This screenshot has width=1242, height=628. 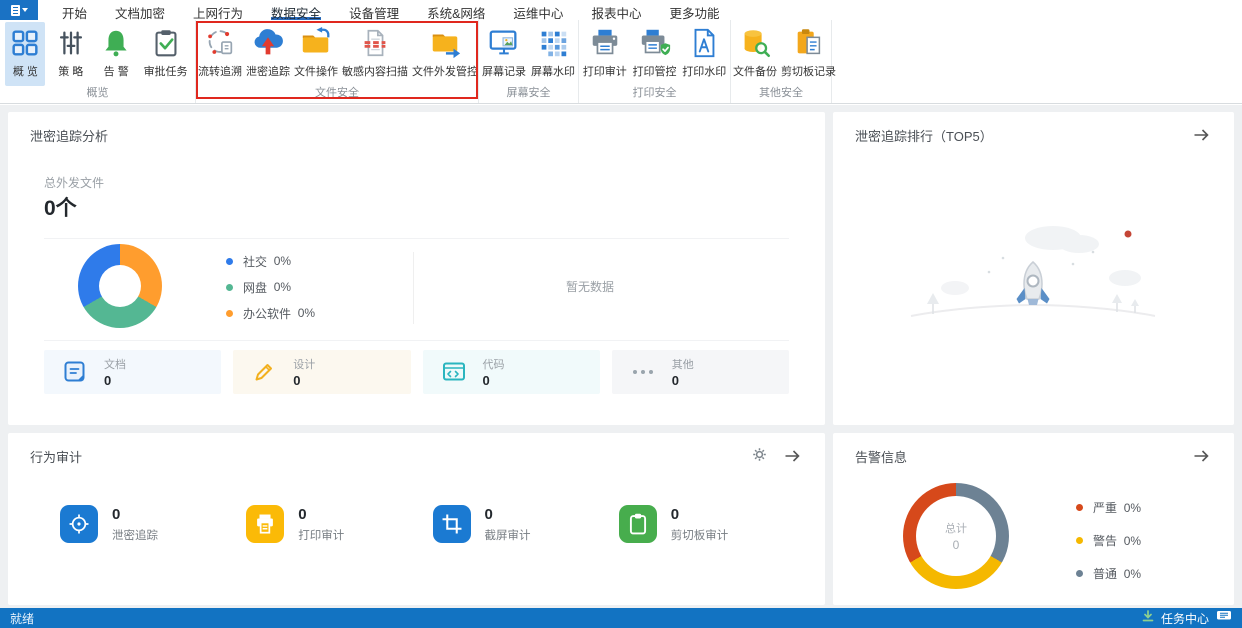 I want to click on tab-doc-encryption: 文档加密, so click(x=140, y=10).